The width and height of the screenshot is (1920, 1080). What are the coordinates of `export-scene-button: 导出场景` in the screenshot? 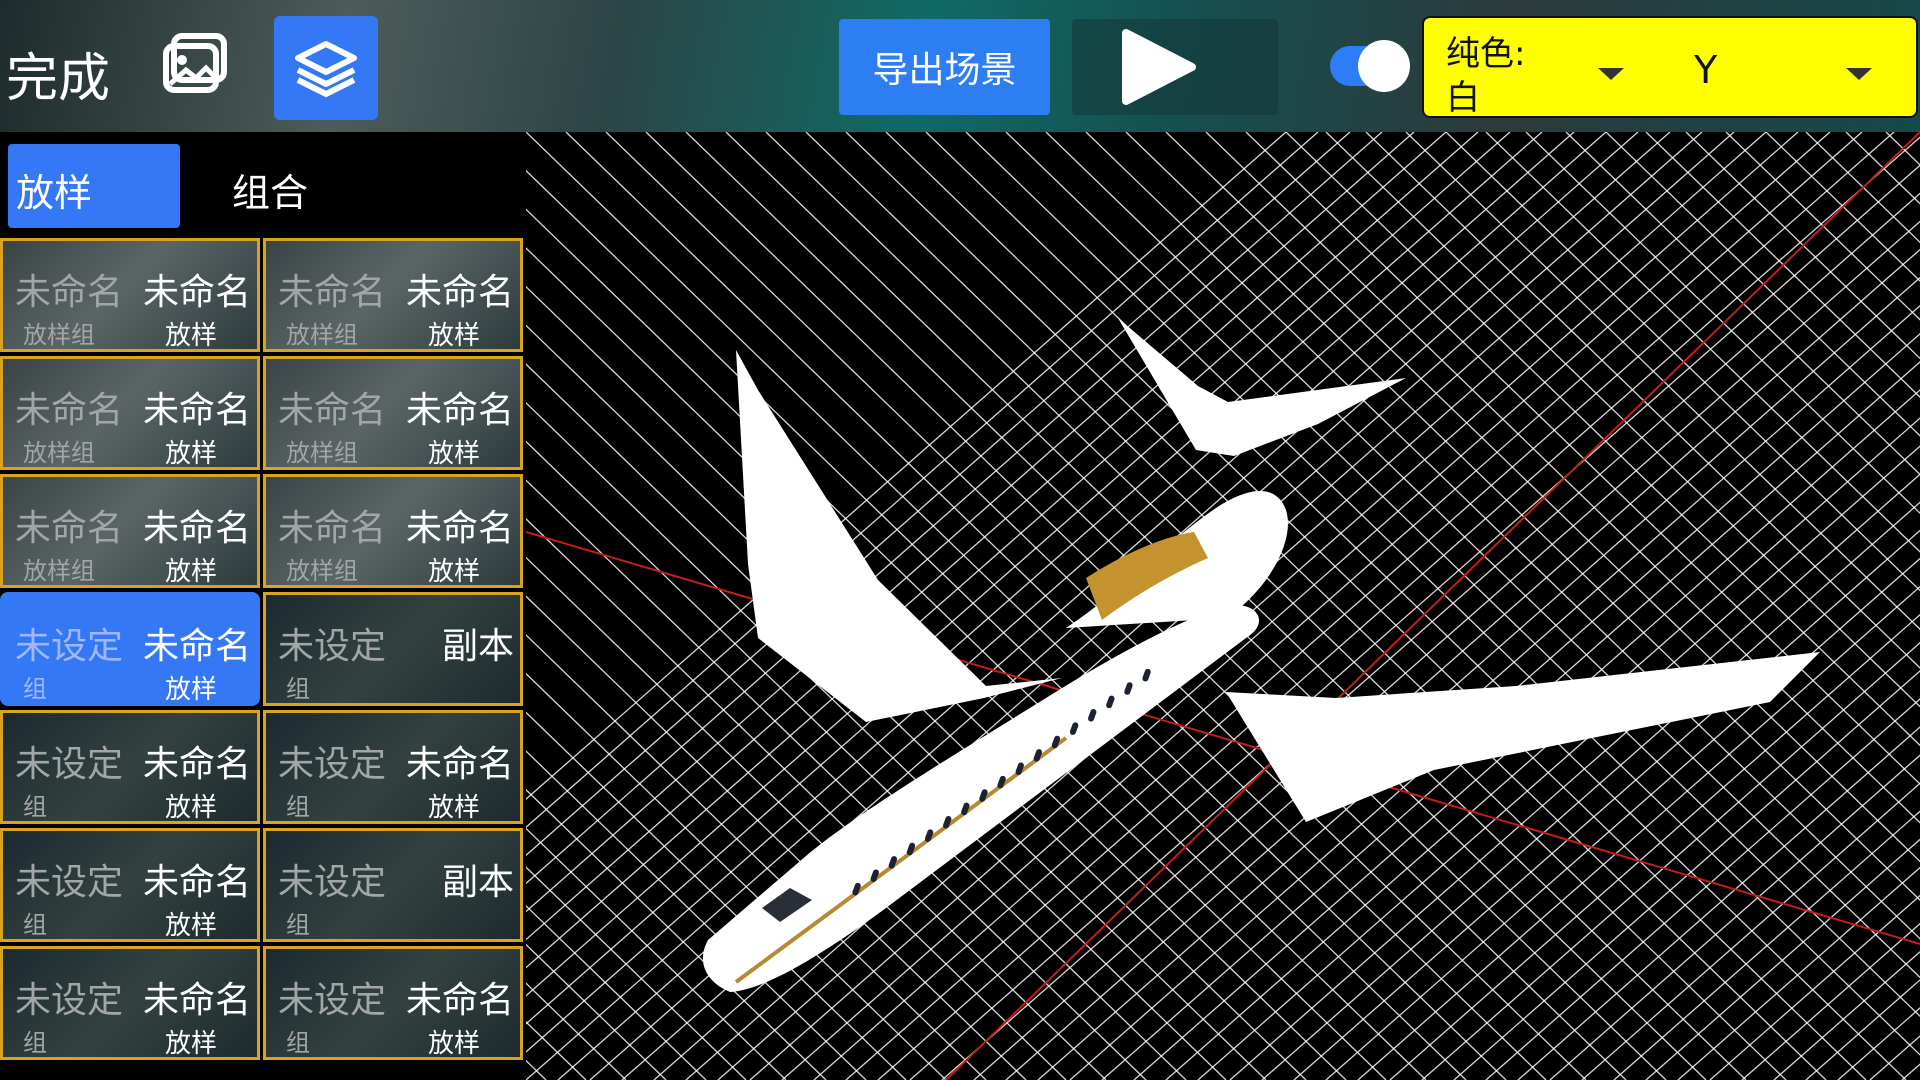 It's located at (944, 67).